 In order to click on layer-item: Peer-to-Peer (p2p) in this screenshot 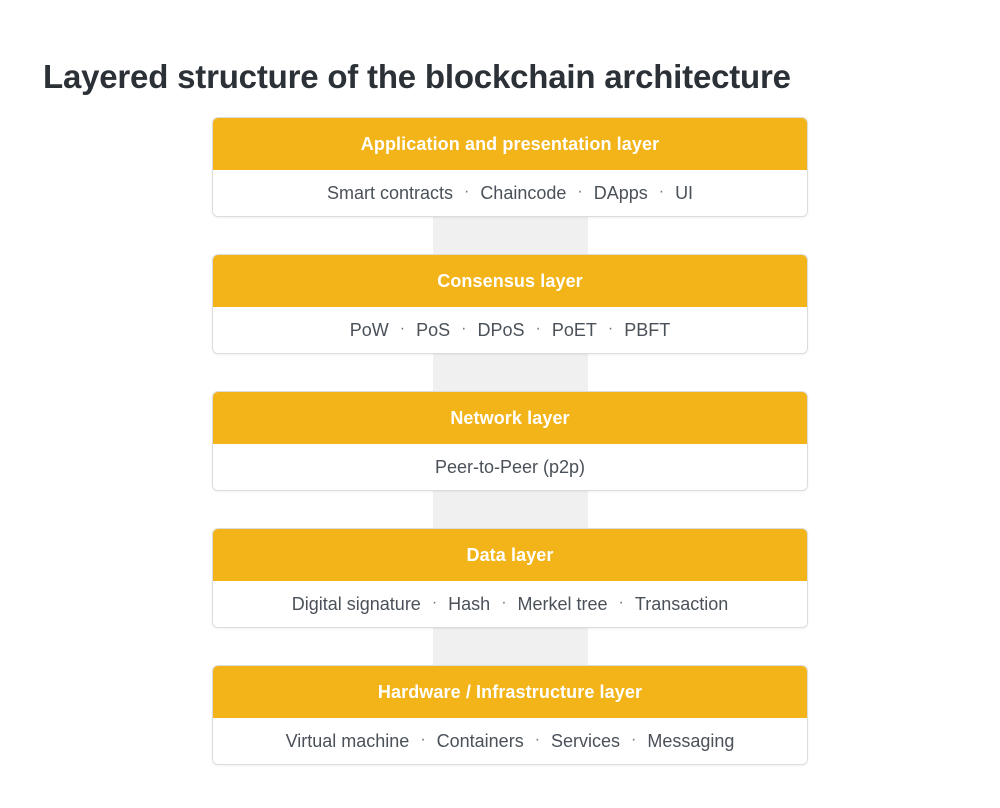, I will do `click(510, 467)`.